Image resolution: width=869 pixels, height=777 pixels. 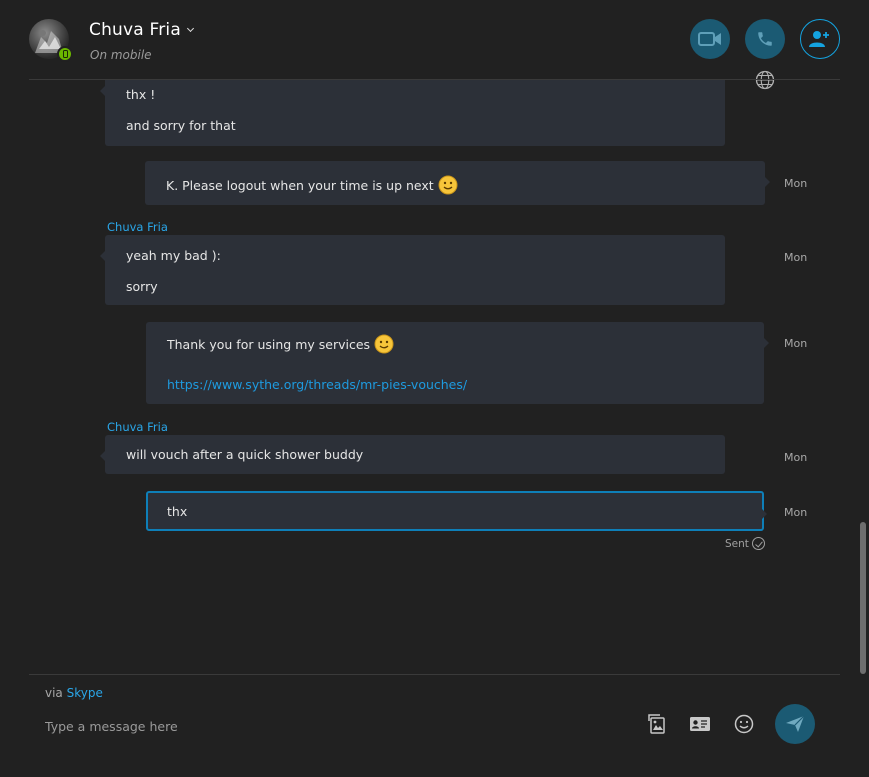 I want to click on message-text: and sorry for that, so click(x=181, y=125).